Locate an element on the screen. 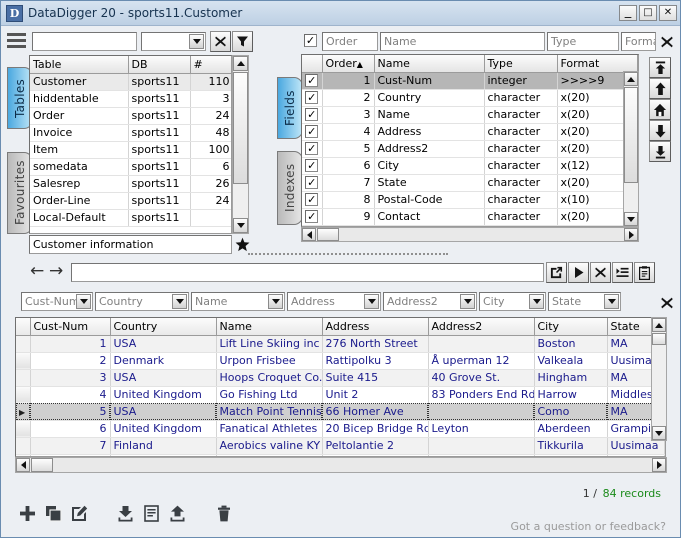 The width and height of the screenshot is (681, 538). cell-address2: Å uperman 12 is located at coordinates (481, 361).